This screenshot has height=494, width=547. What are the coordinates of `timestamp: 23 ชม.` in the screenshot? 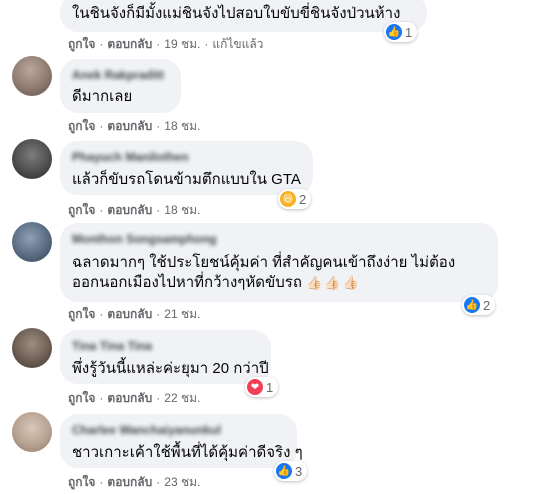 It's located at (182, 482).